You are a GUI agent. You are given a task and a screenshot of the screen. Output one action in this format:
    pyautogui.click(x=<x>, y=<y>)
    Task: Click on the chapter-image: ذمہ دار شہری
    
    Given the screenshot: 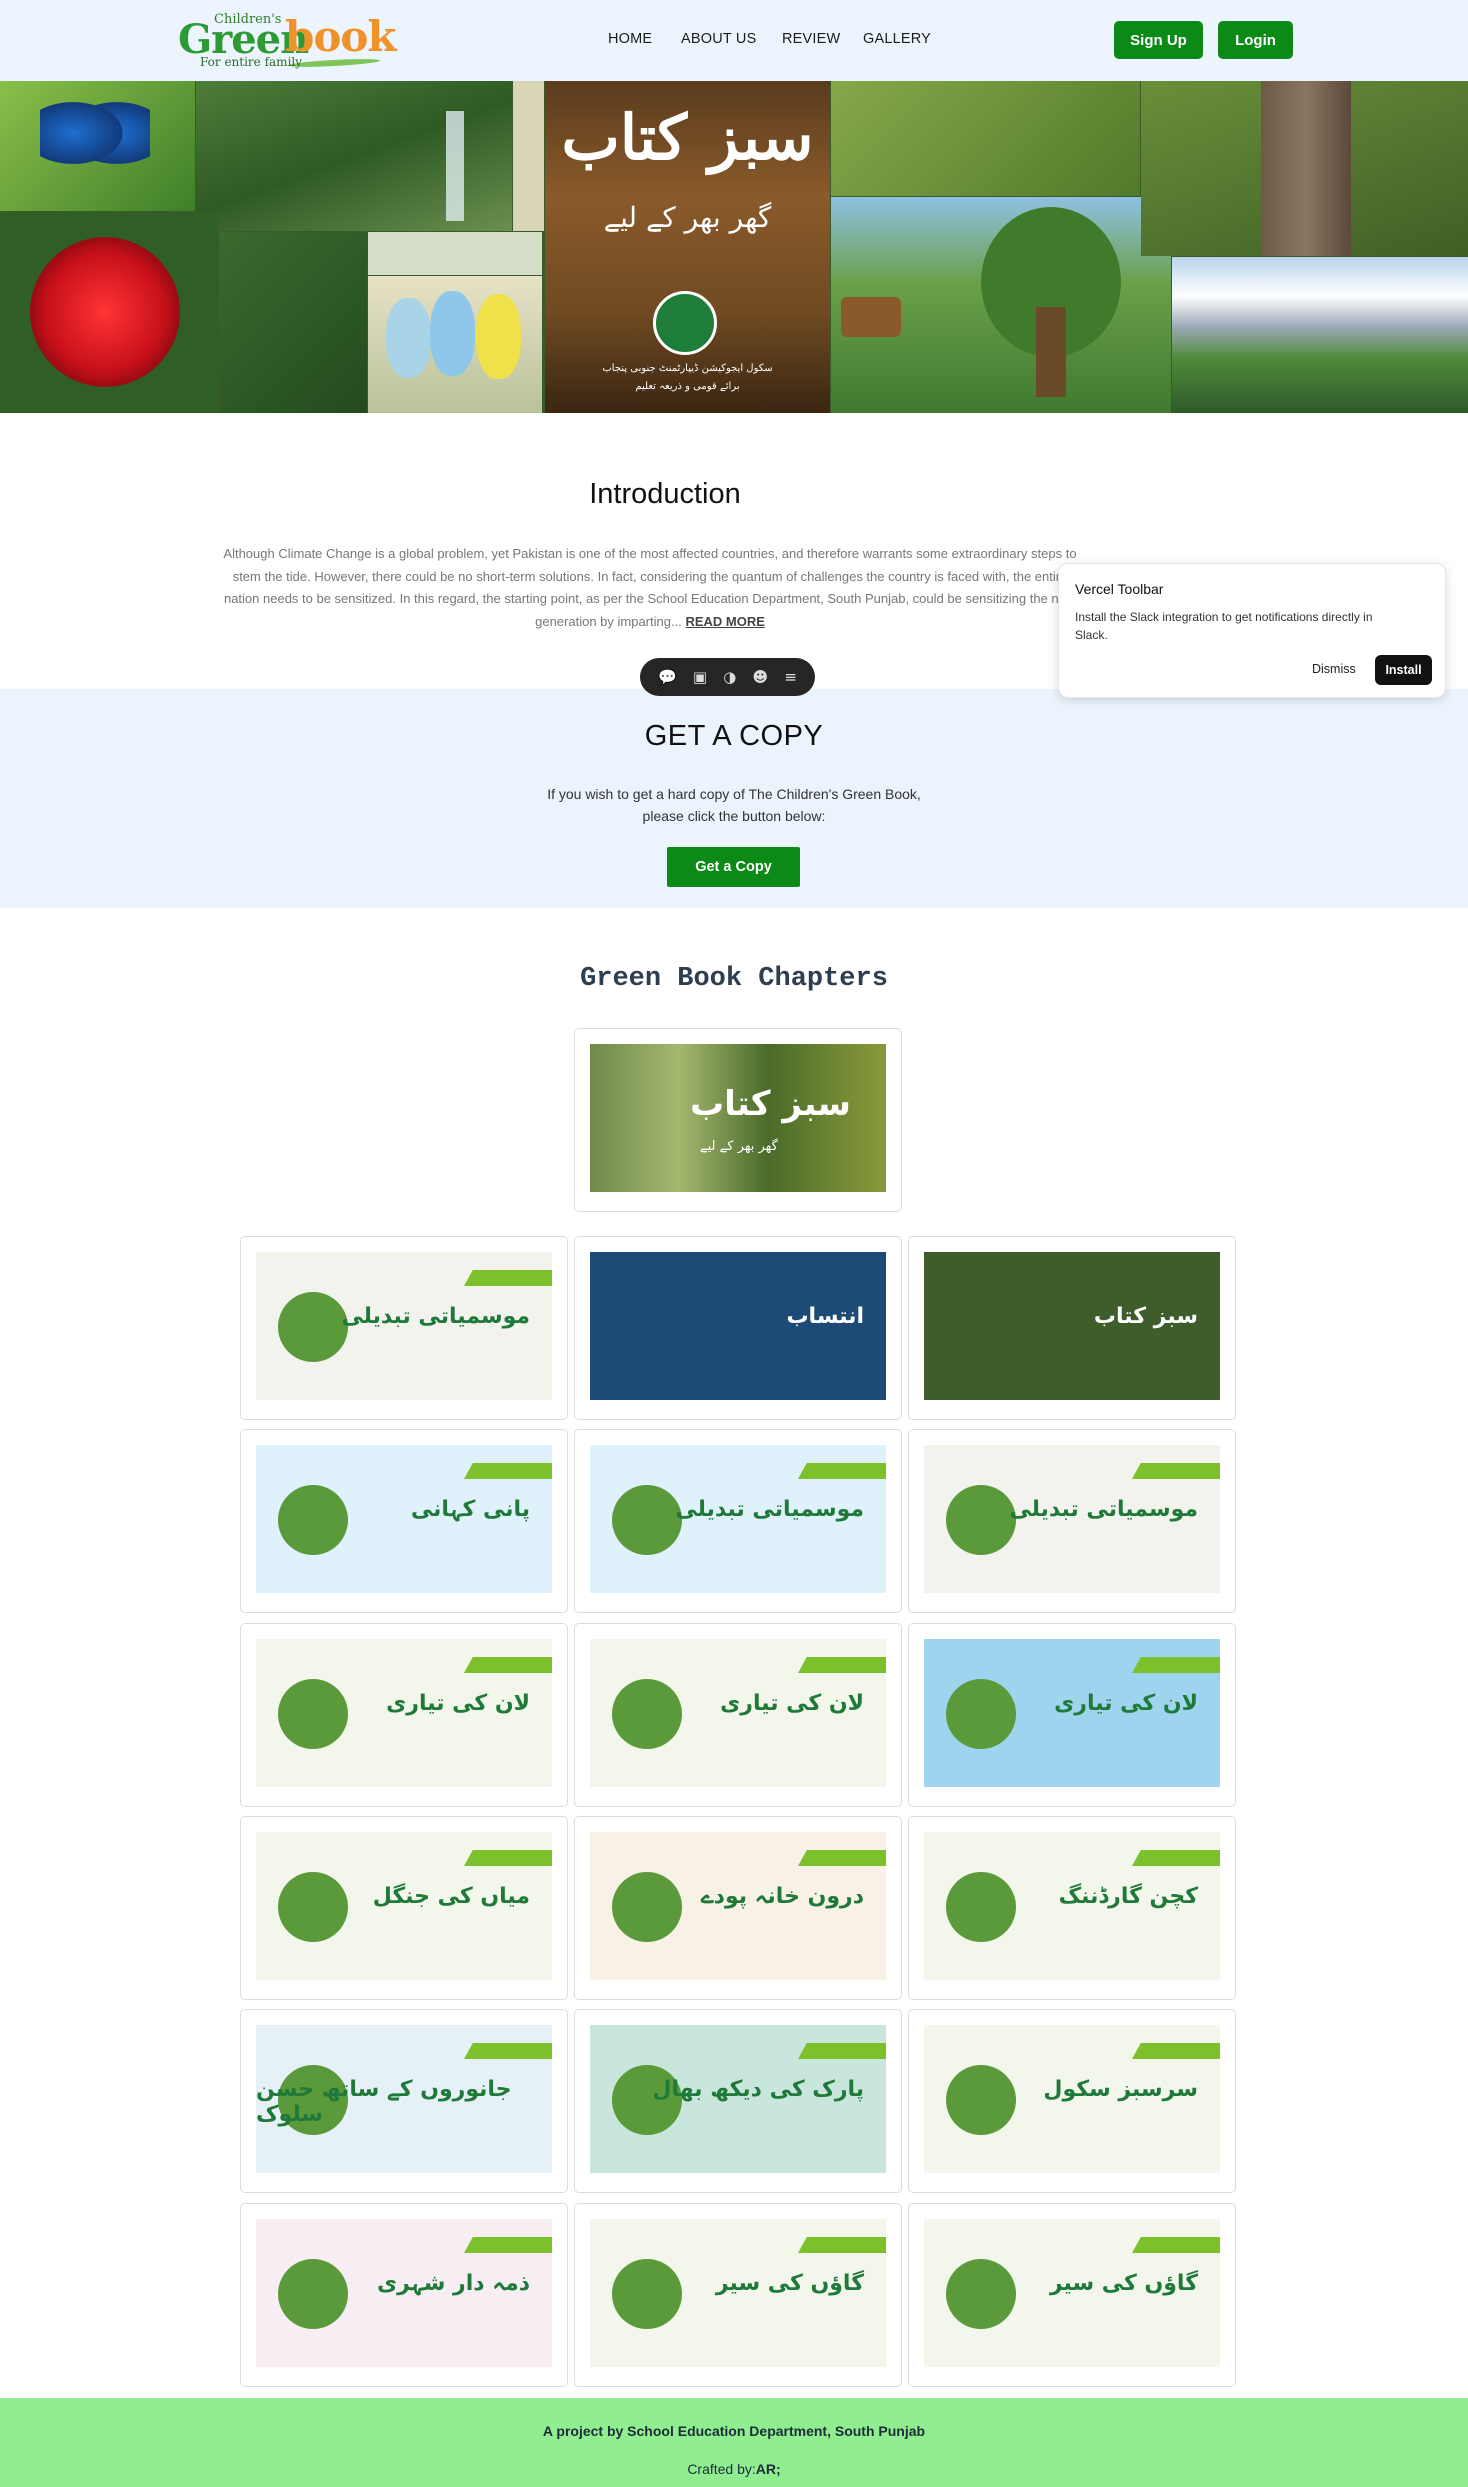 What is the action you would take?
    pyautogui.click(x=404, y=2293)
    